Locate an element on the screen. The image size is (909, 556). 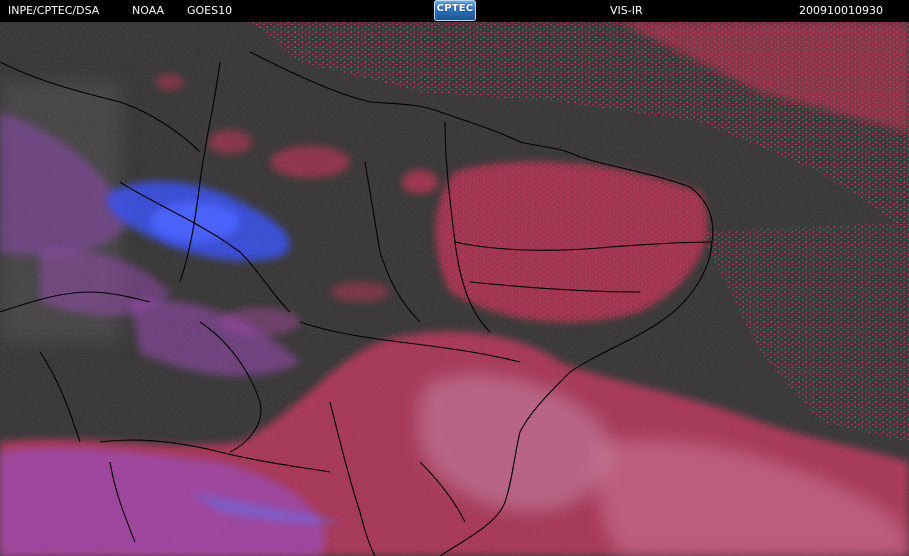
satellite-label: GOES10 is located at coordinates (210, 10).